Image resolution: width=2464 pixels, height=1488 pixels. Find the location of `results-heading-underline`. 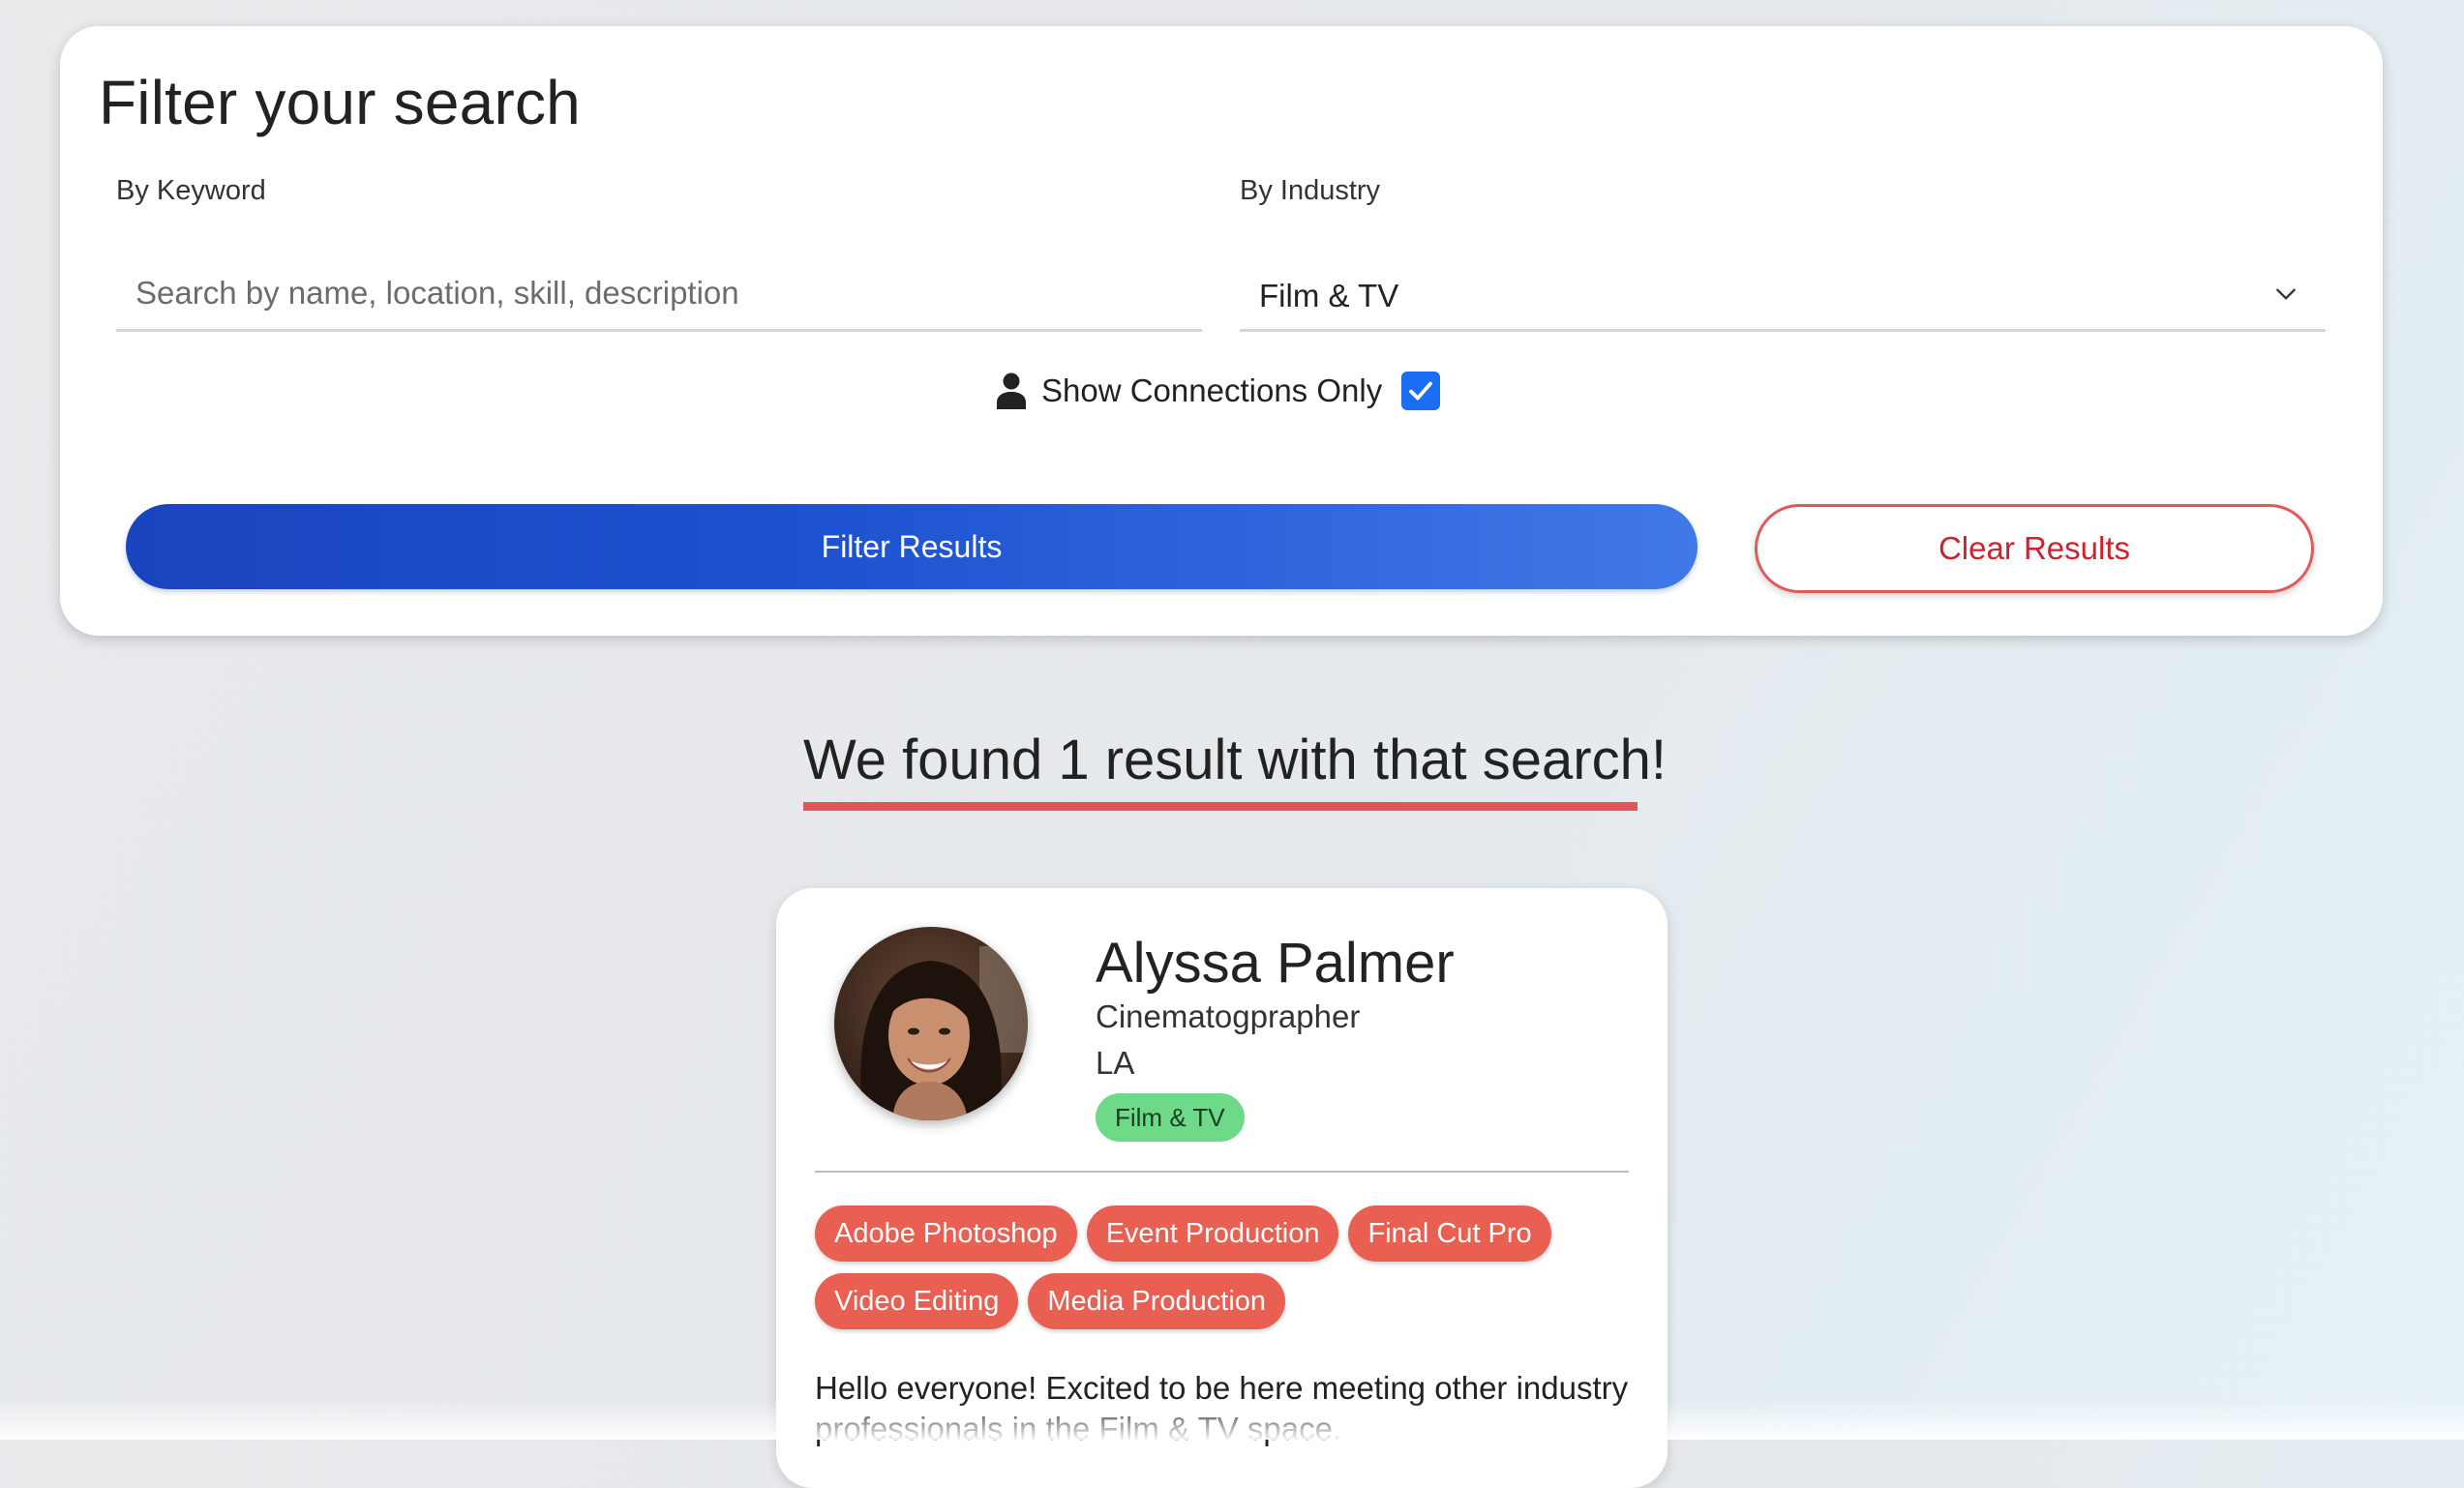

results-heading-underline is located at coordinates (1220, 807).